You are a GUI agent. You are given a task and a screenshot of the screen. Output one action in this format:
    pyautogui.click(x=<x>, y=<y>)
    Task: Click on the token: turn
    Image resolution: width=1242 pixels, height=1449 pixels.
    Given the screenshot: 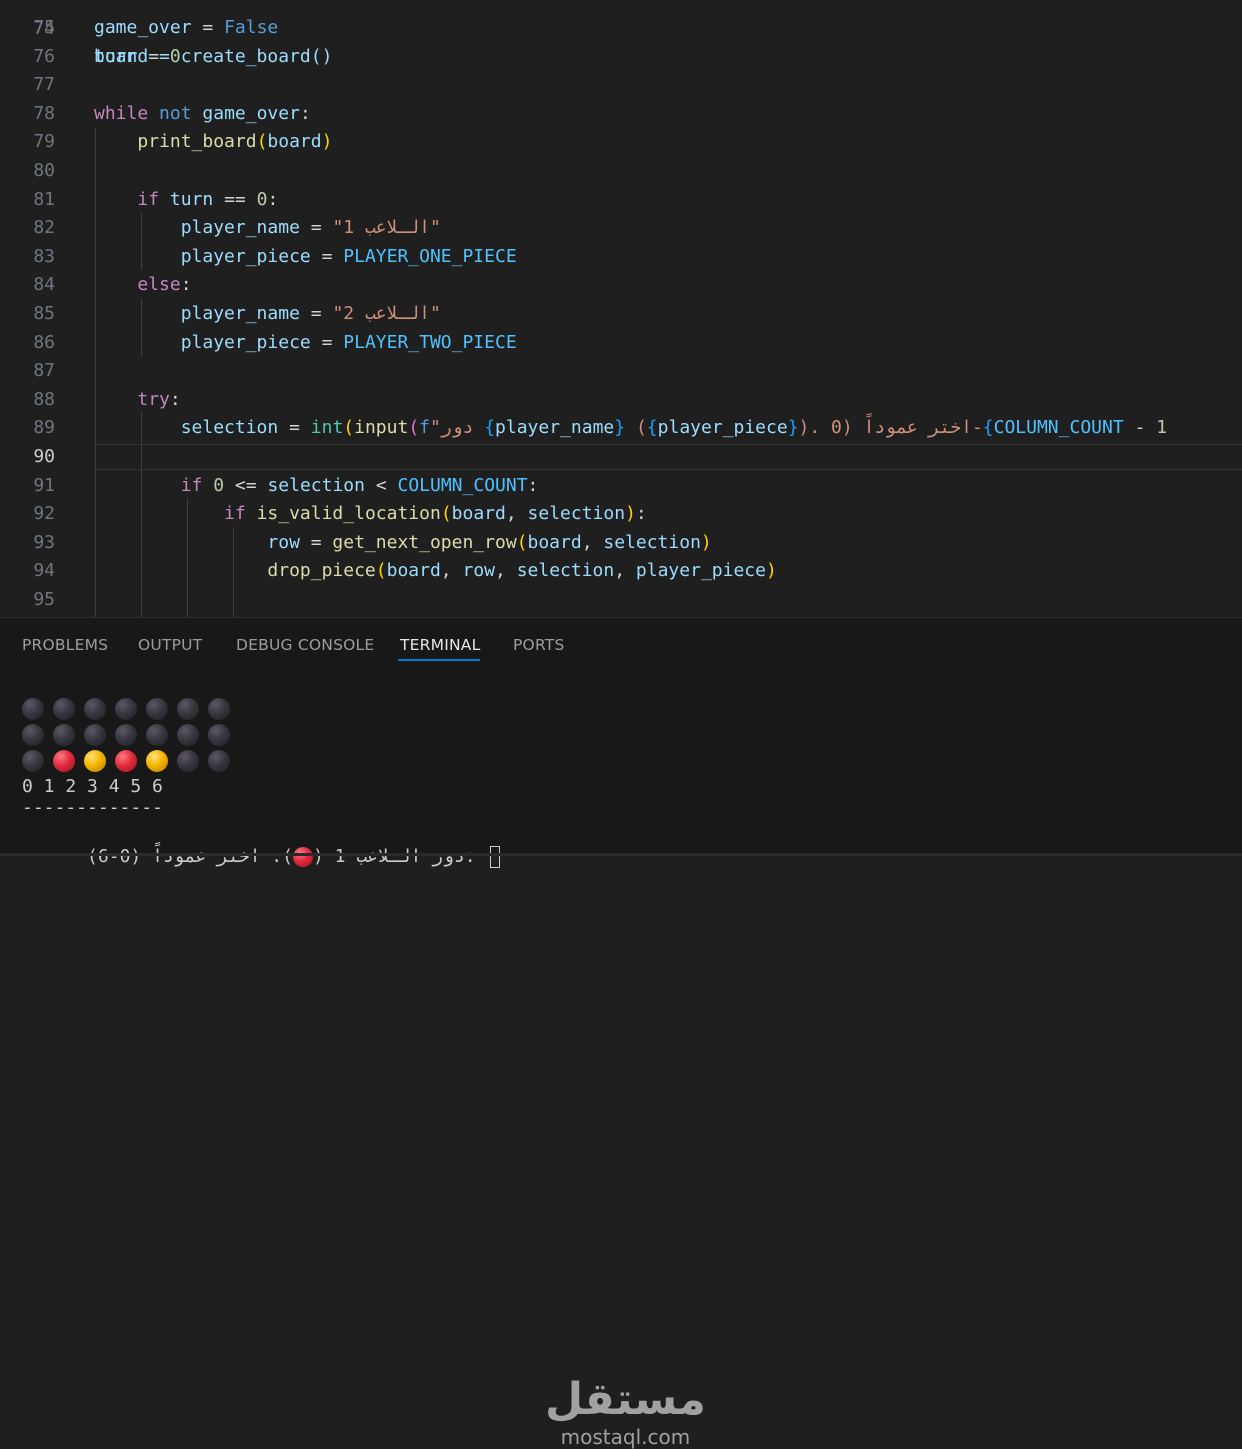 What is the action you would take?
    pyautogui.click(x=191, y=199)
    